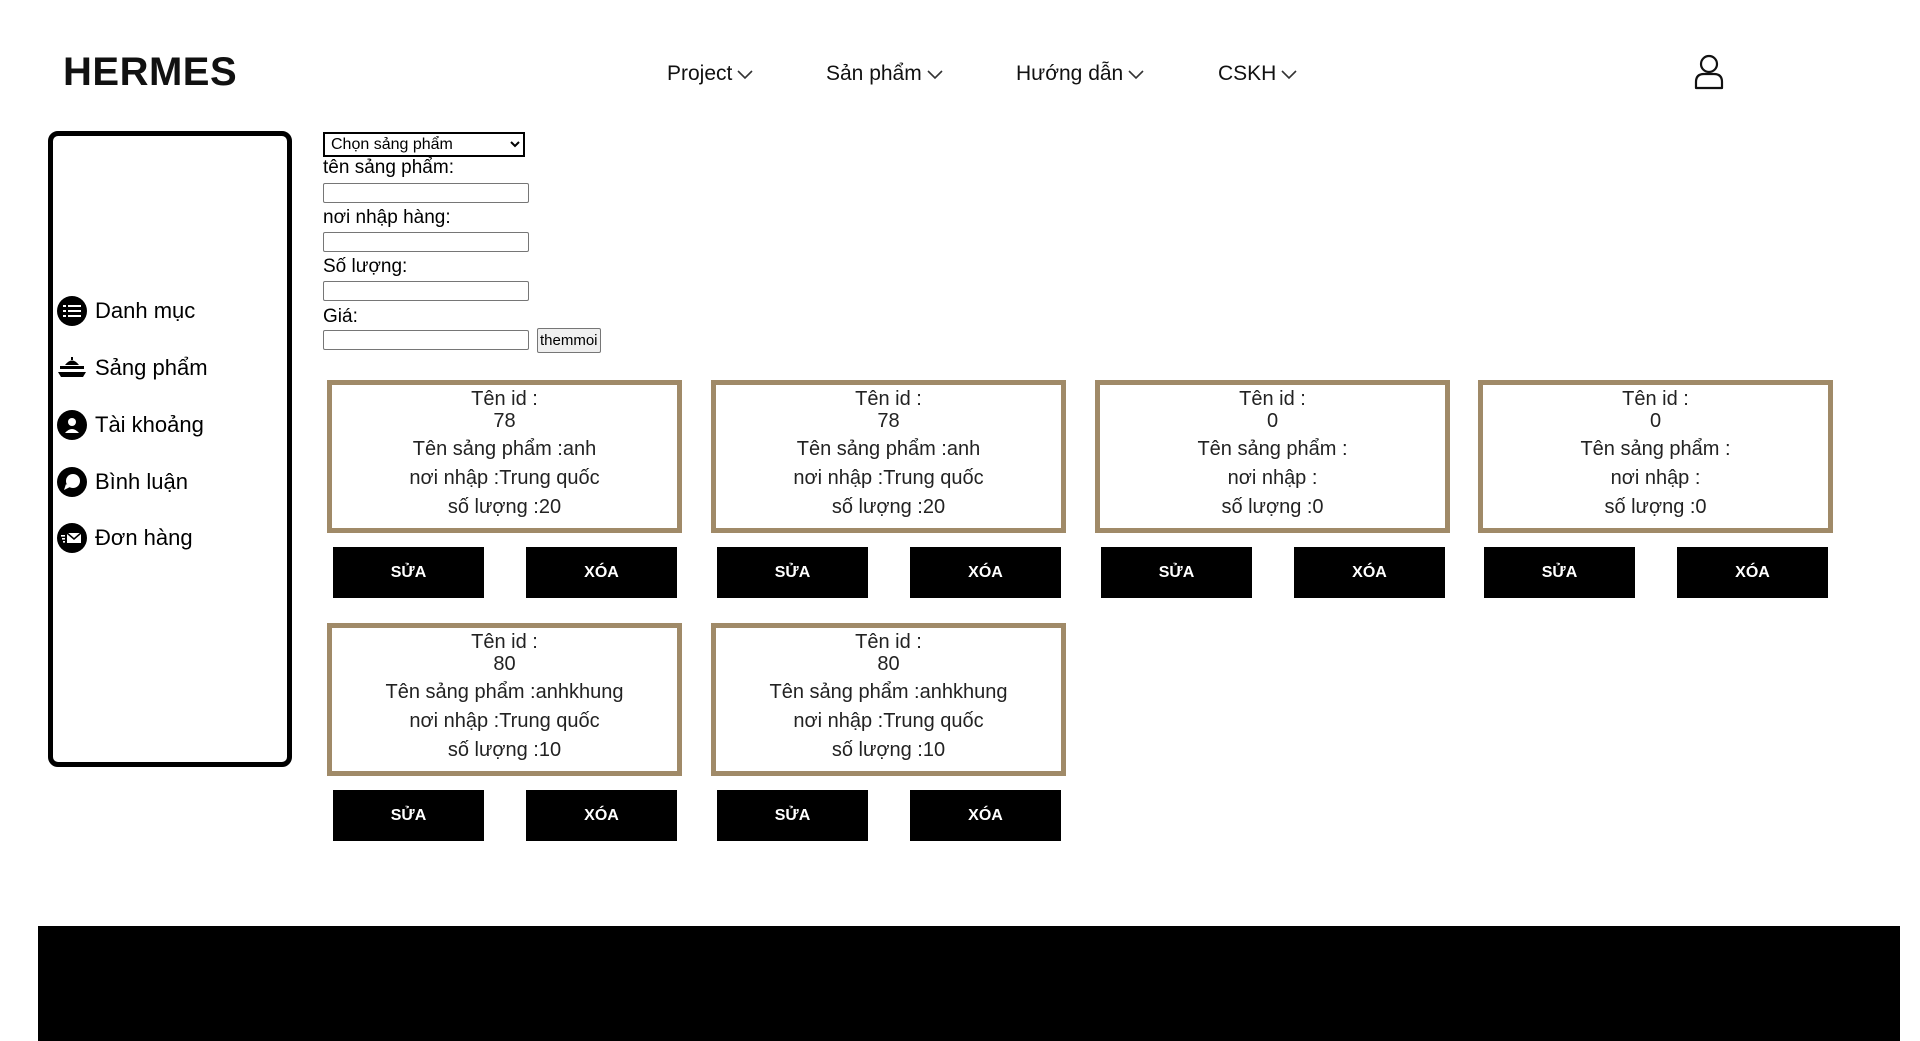 The height and width of the screenshot is (1041, 1920). What do you see at coordinates (426, 291) in the screenshot?
I see `quantity-input` at bounding box center [426, 291].